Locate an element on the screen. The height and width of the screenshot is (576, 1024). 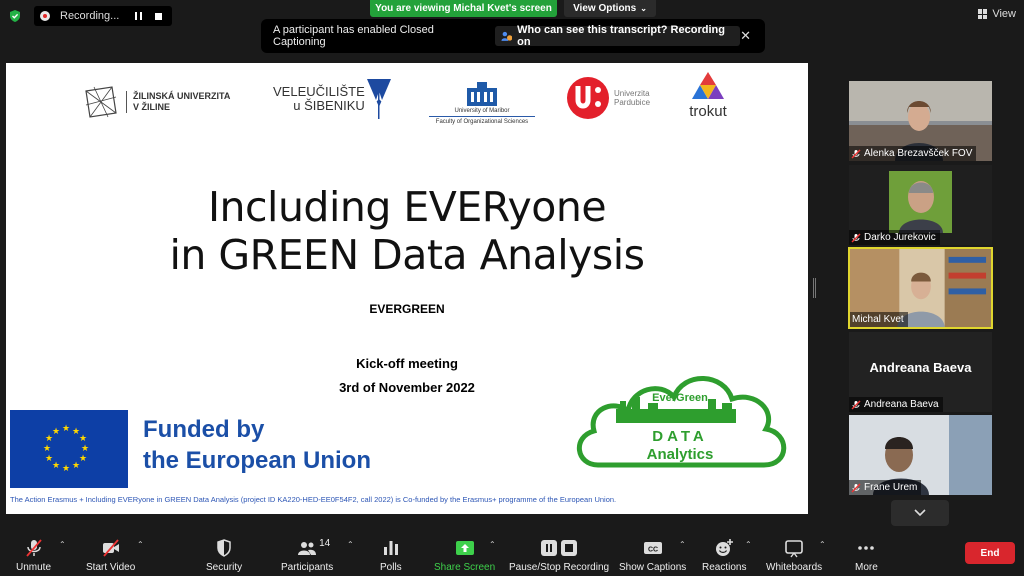
participant-name: Alenka Brezavšček FOV is located at coordinates (918, 153).